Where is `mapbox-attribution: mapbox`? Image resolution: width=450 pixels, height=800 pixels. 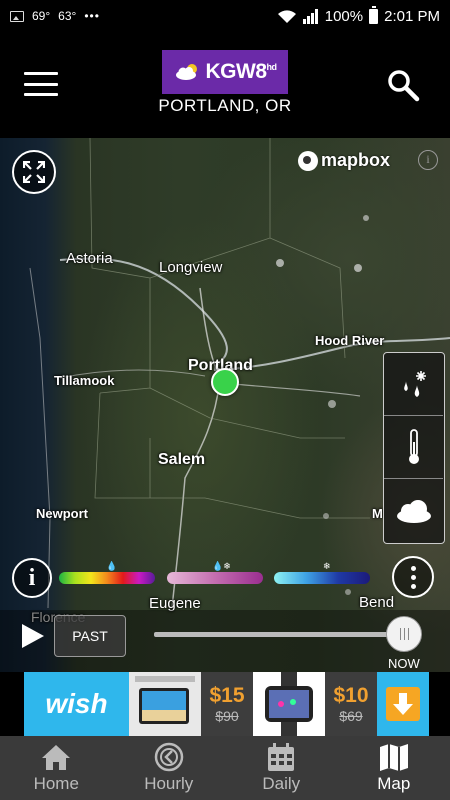 mapbox-attribution: mapbox is located at coordinates (344, 160).